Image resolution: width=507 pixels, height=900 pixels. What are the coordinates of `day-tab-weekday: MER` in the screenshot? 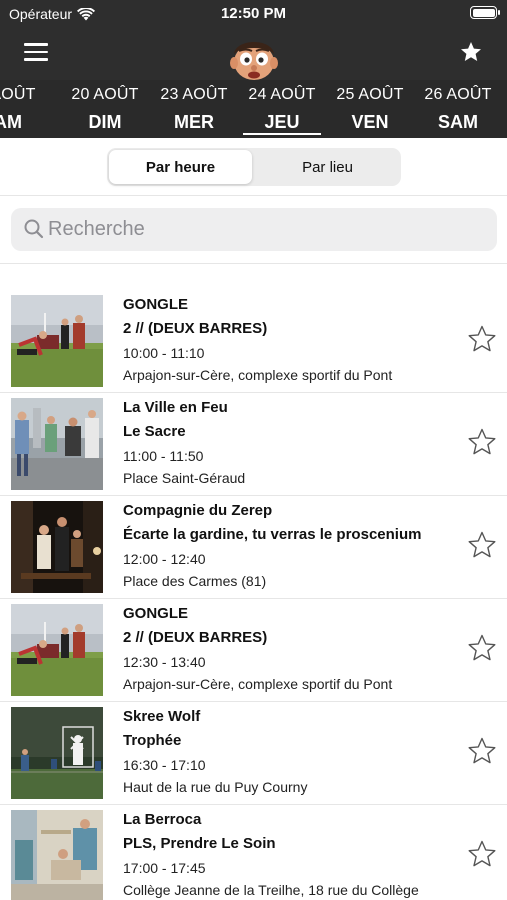 It's located at (194, 122).